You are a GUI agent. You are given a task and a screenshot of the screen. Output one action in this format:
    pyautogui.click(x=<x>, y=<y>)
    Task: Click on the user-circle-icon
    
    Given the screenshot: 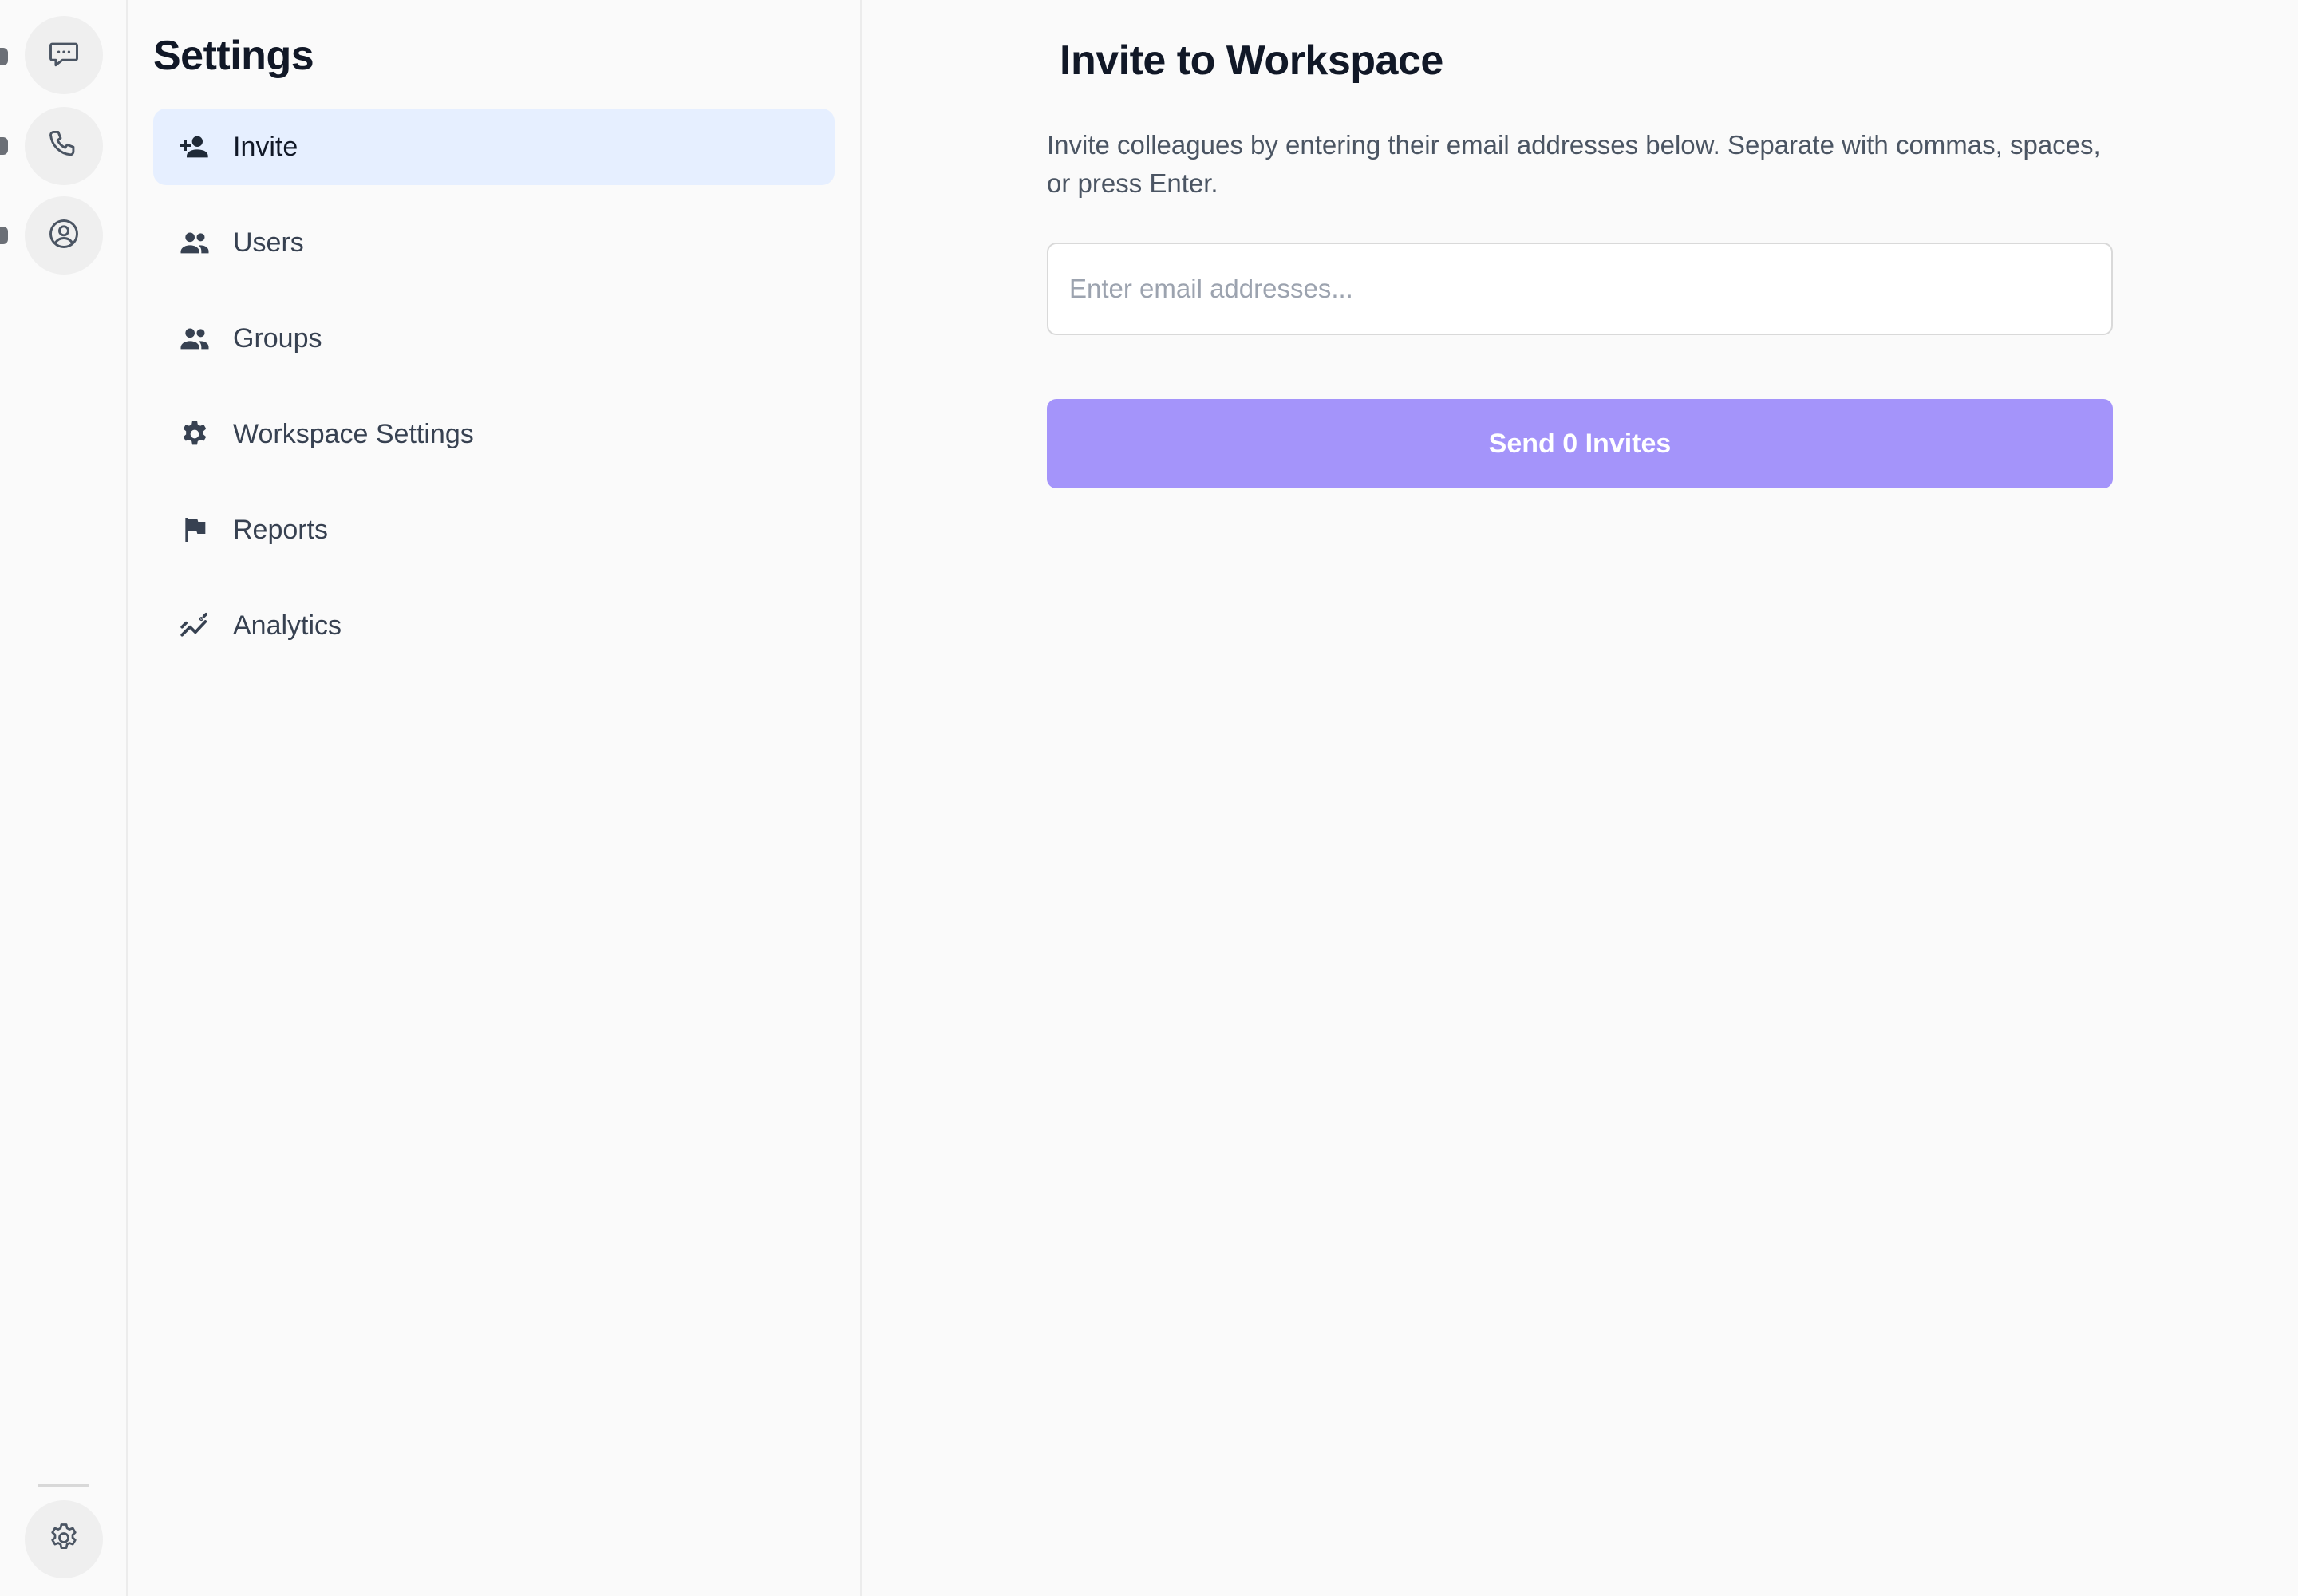 What is the action you would take?
    pyautogui.click(x=64, y=236)
    